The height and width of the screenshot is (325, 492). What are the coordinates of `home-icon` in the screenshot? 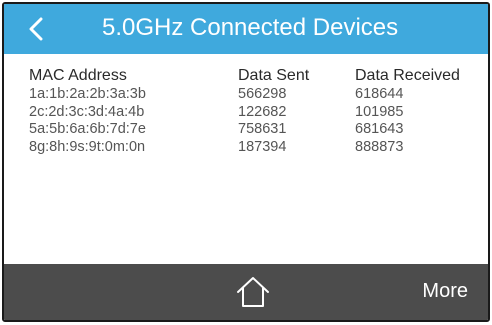 It's located at (253, 292).